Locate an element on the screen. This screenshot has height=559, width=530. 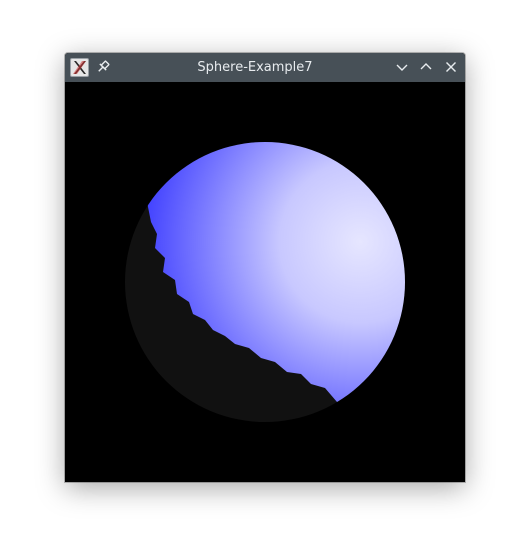
chevron-up-icon is located at coordinates (426, 67).